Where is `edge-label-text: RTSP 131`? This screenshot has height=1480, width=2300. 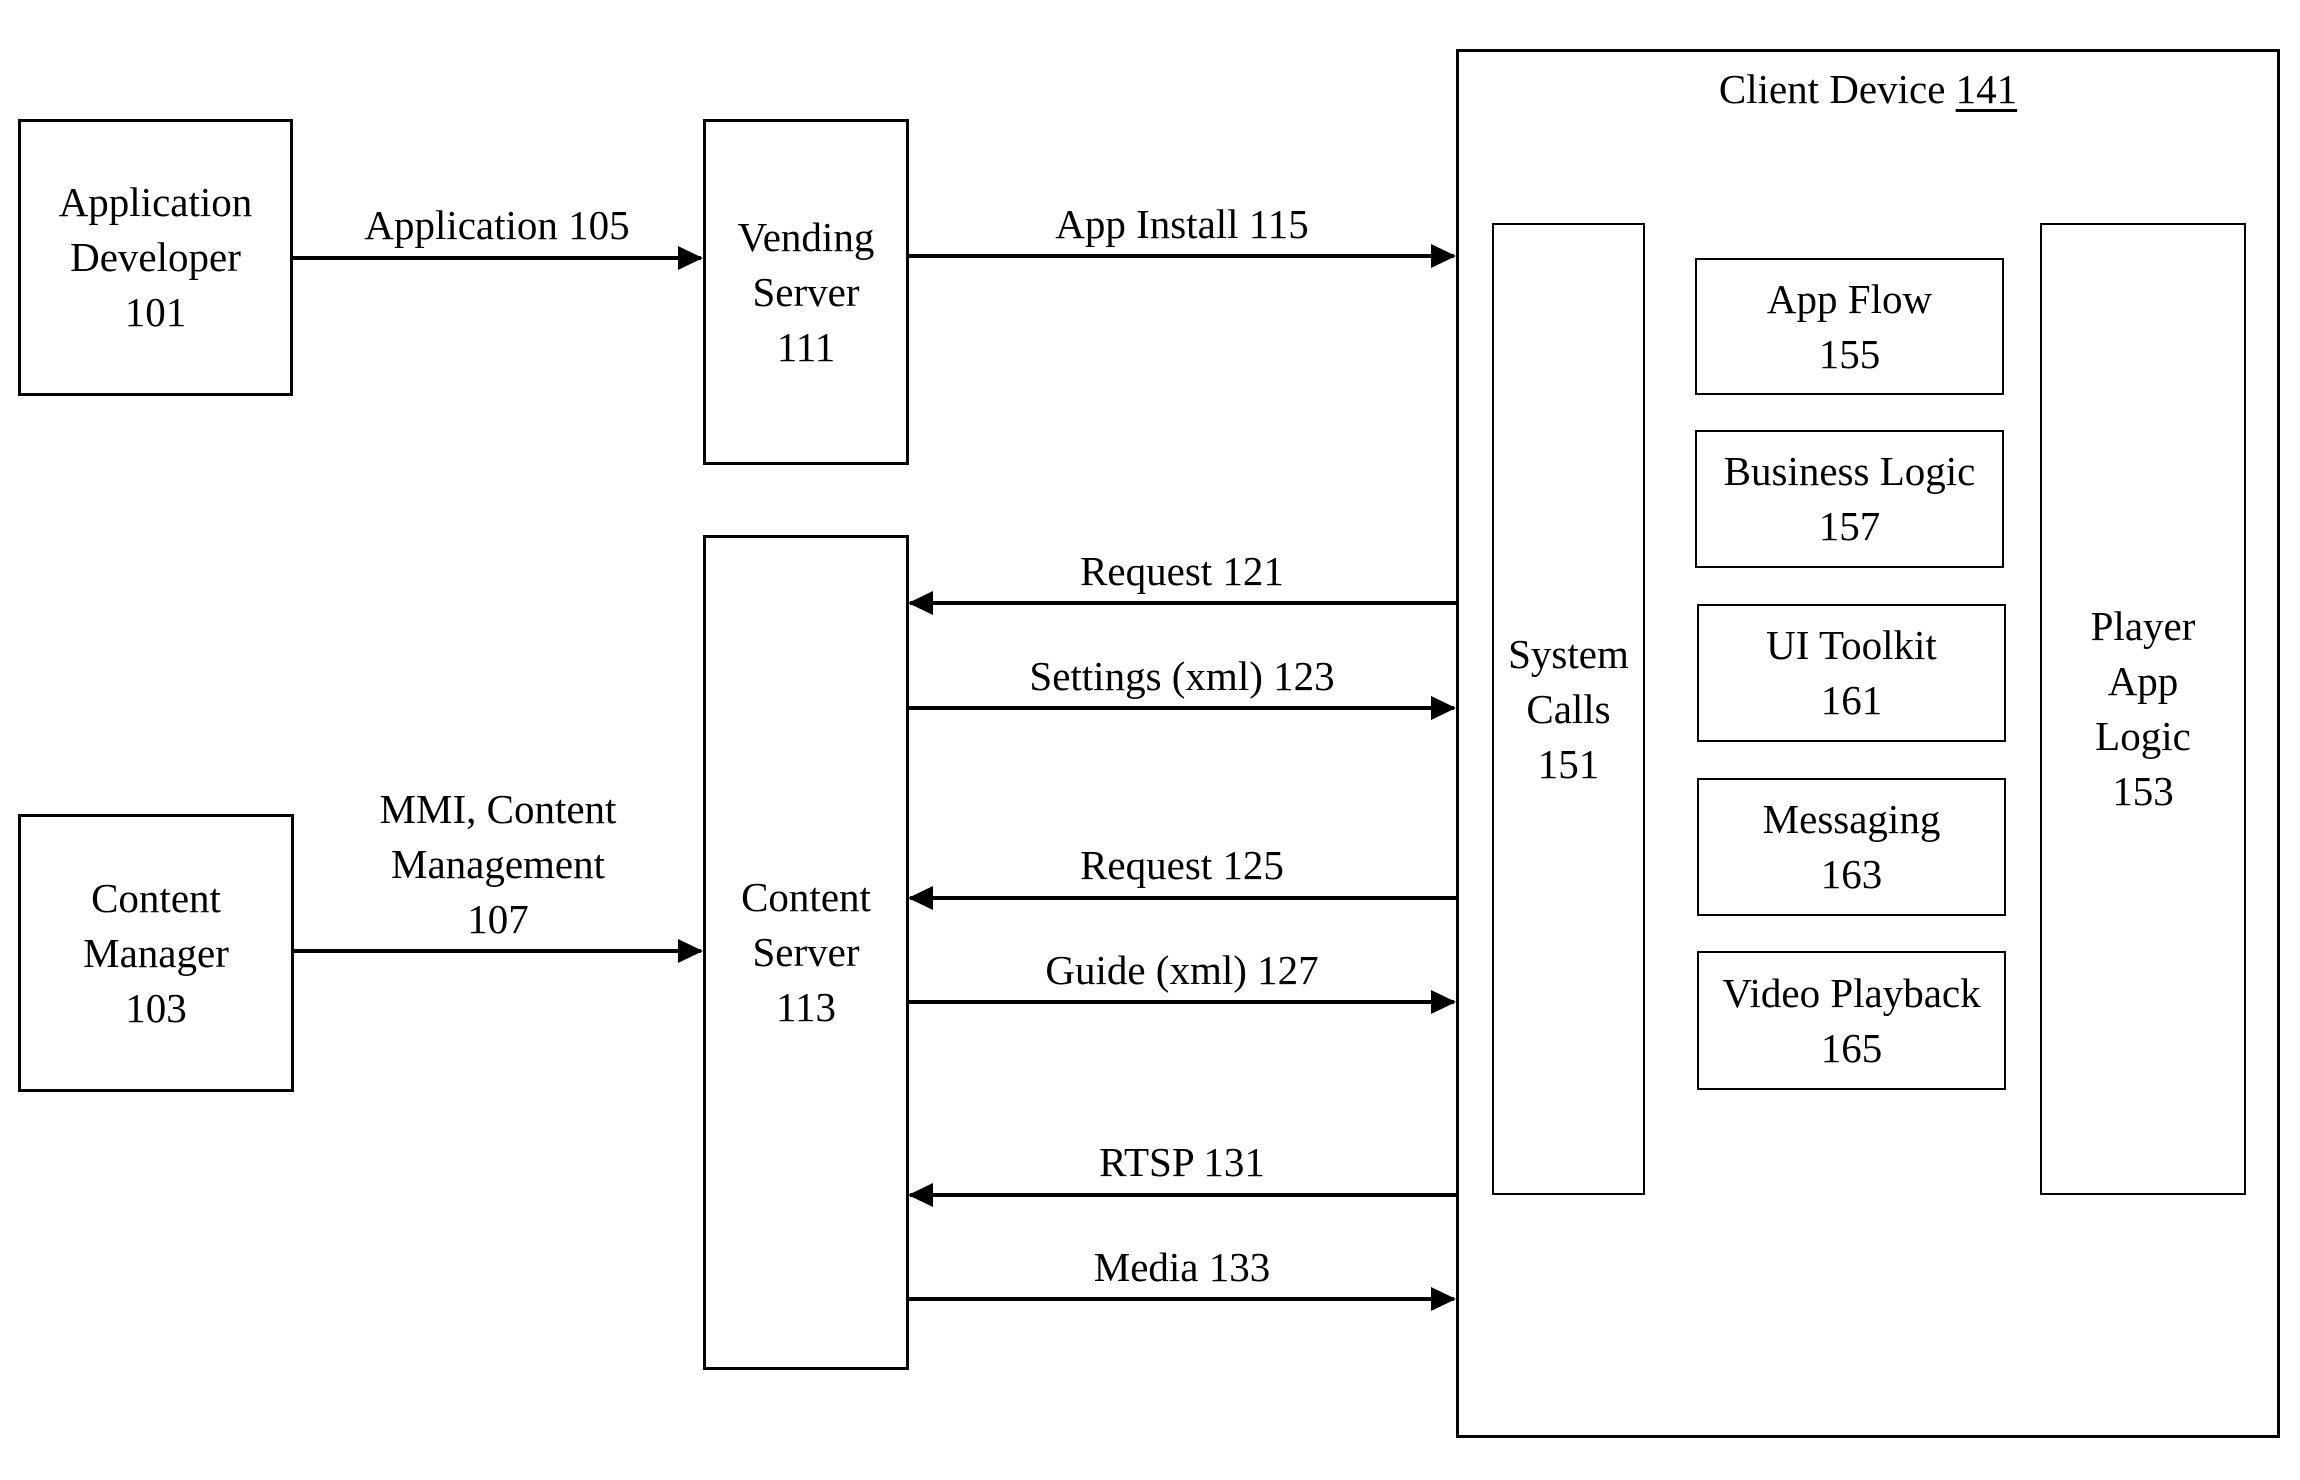 edge-label-text: RTSP 131 is located at coordinates (1182, 1162).